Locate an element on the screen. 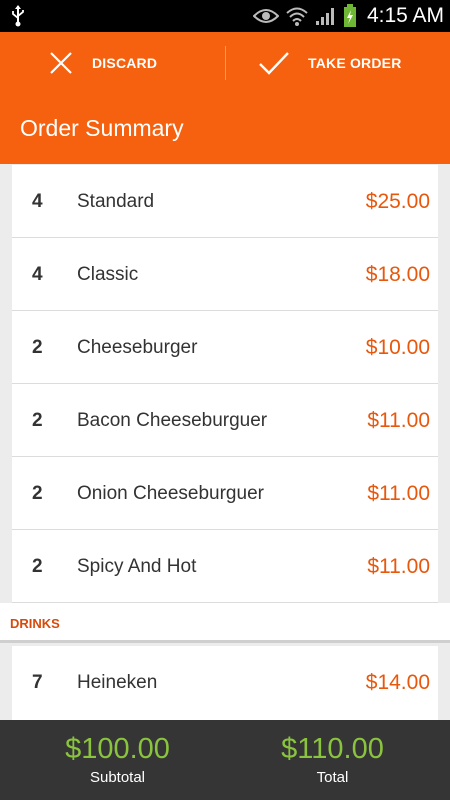 The width and height of the screenshot is (450, 800). item-price: $25.00 is located at coordinates (397, 201).